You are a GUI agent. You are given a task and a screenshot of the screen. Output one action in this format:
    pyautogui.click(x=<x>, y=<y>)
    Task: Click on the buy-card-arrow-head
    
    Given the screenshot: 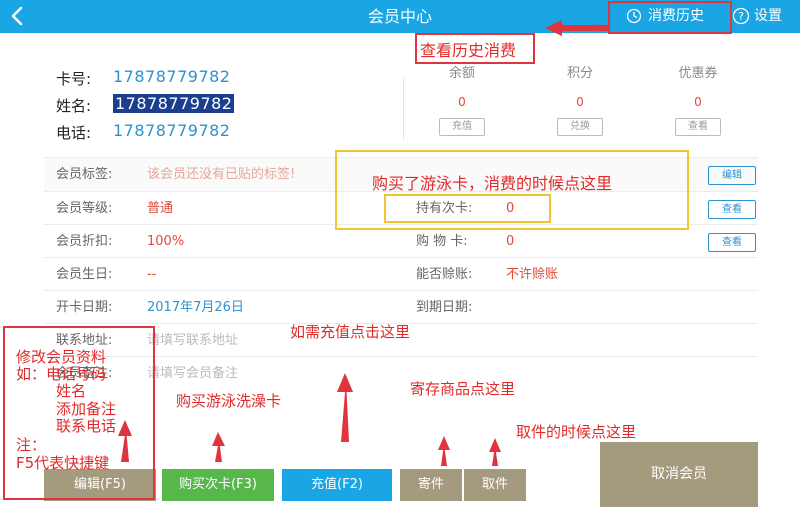 What is the action you would take?
    pyautogui.click(x=218, y=439)
    